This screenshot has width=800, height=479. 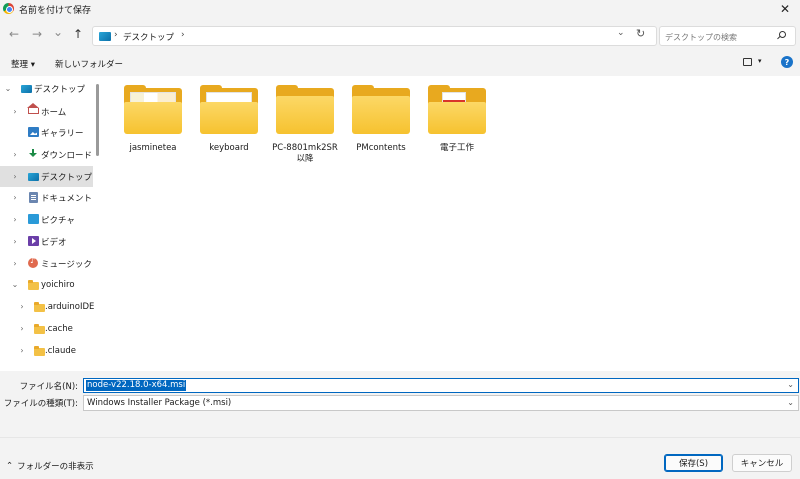 I want to click on sidebar-item-pictures: › ピクチャ, so click(x=46, y=219).